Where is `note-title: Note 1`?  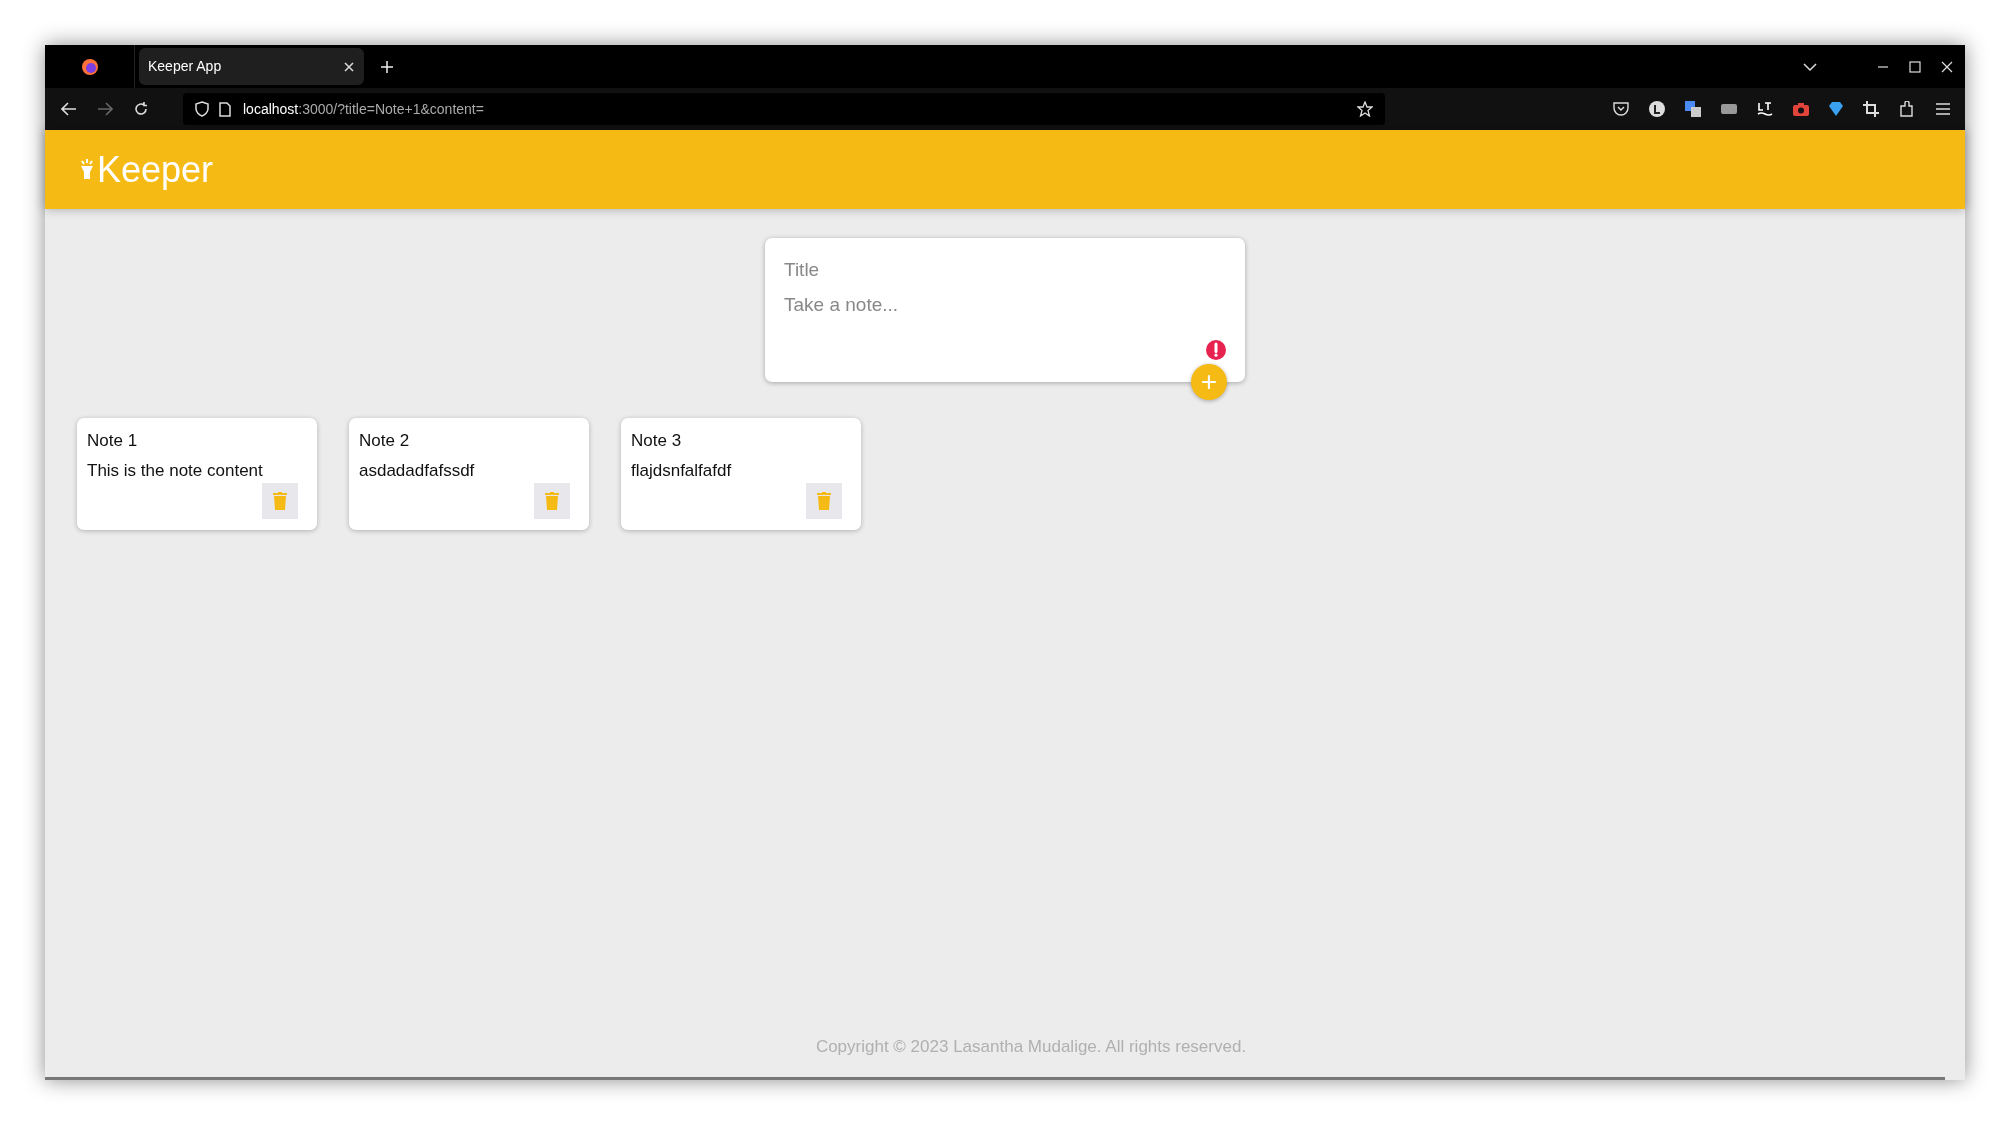 note-title: Note 1 is located at coordinates (112, 441).